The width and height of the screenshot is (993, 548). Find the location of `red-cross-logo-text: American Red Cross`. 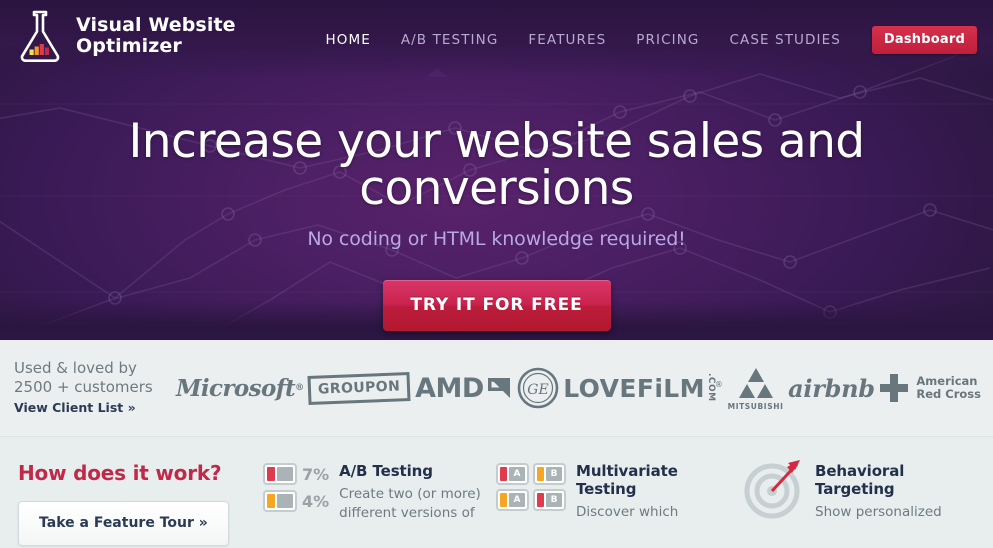

red-cross-logo-text: American Red Cross is located at coordinates (948, 387).